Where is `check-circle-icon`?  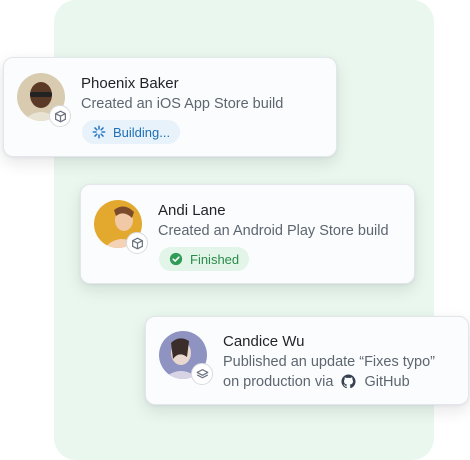 check-circle-icon is located at coordinates (176, 259).